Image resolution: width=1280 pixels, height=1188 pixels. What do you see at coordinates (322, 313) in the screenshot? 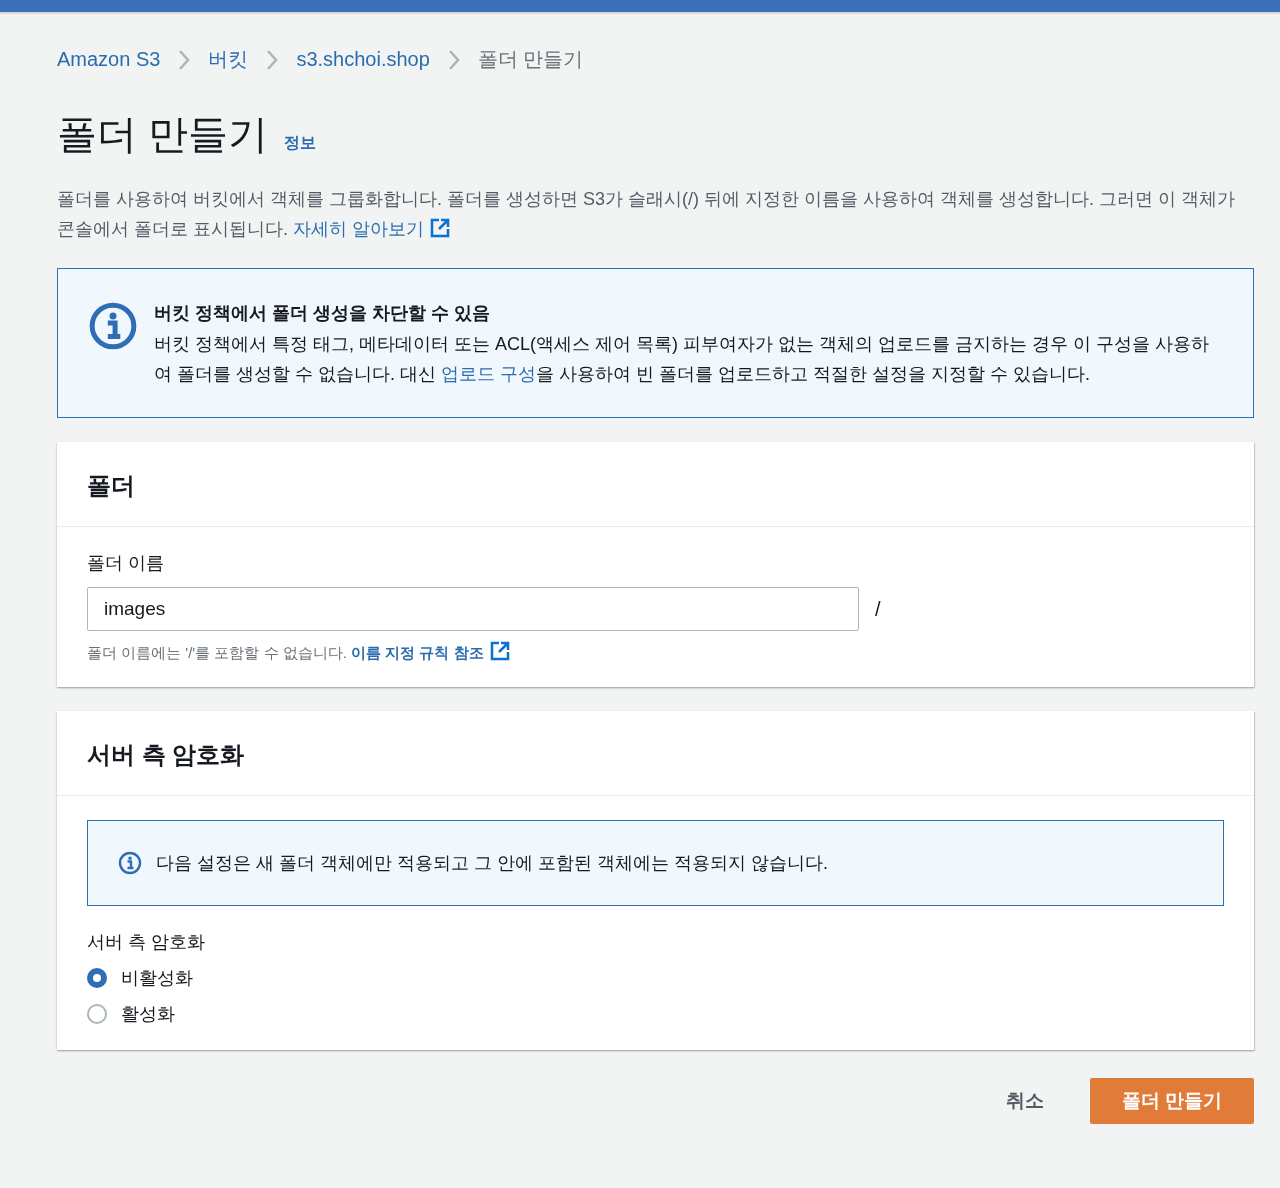
I see `alert-title: 버킷 정책에서 폴더 생성을 차단할 수 있음` at bounding box center [322, 313].